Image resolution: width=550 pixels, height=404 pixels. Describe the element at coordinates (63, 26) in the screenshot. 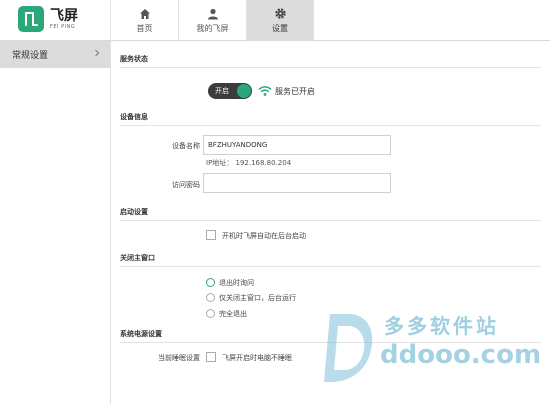

I see `logo-subtitle: FEI PING` at that location.